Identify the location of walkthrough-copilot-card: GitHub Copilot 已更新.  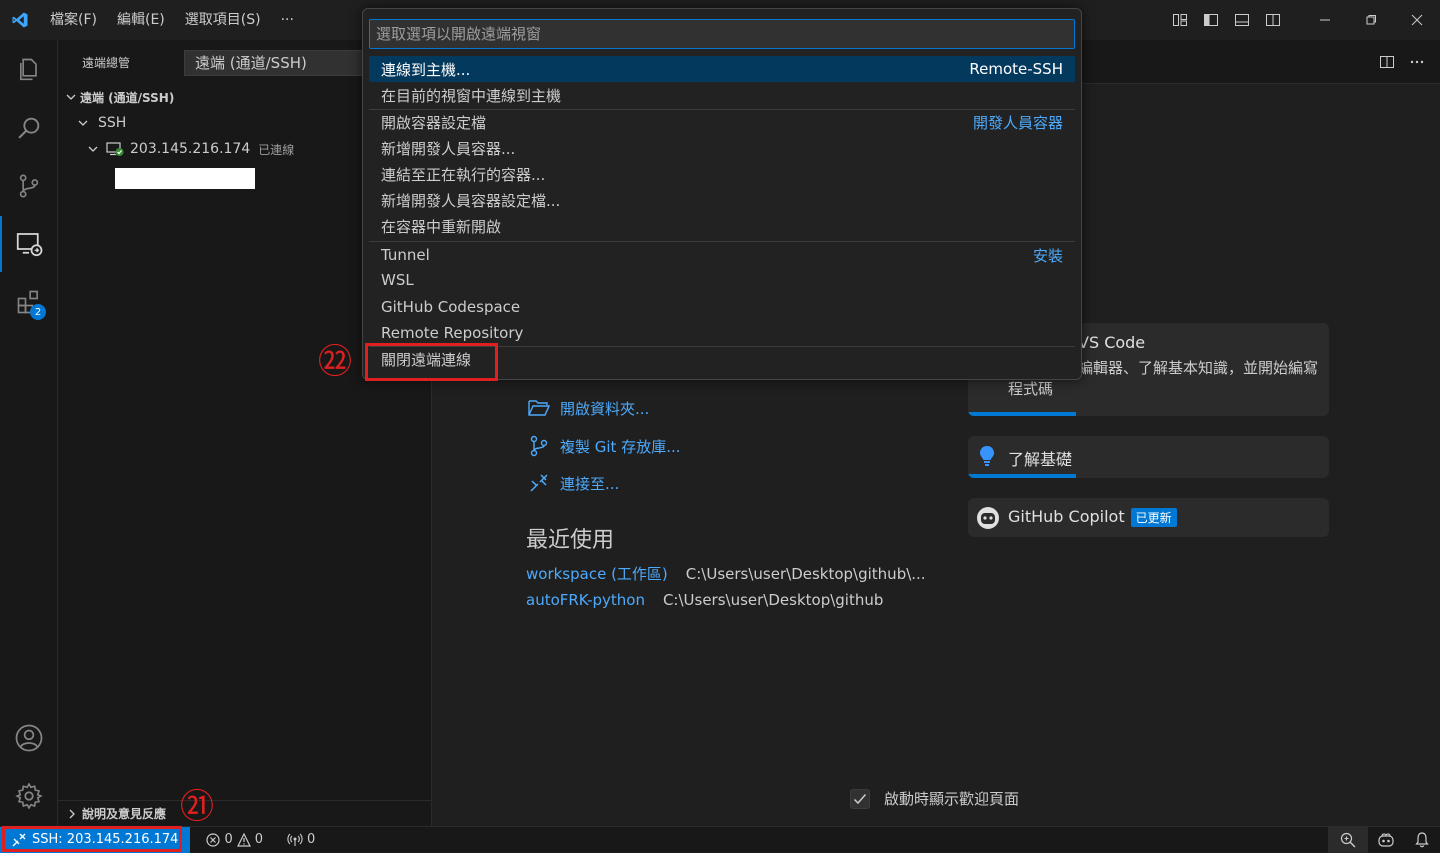
(1148, 517).